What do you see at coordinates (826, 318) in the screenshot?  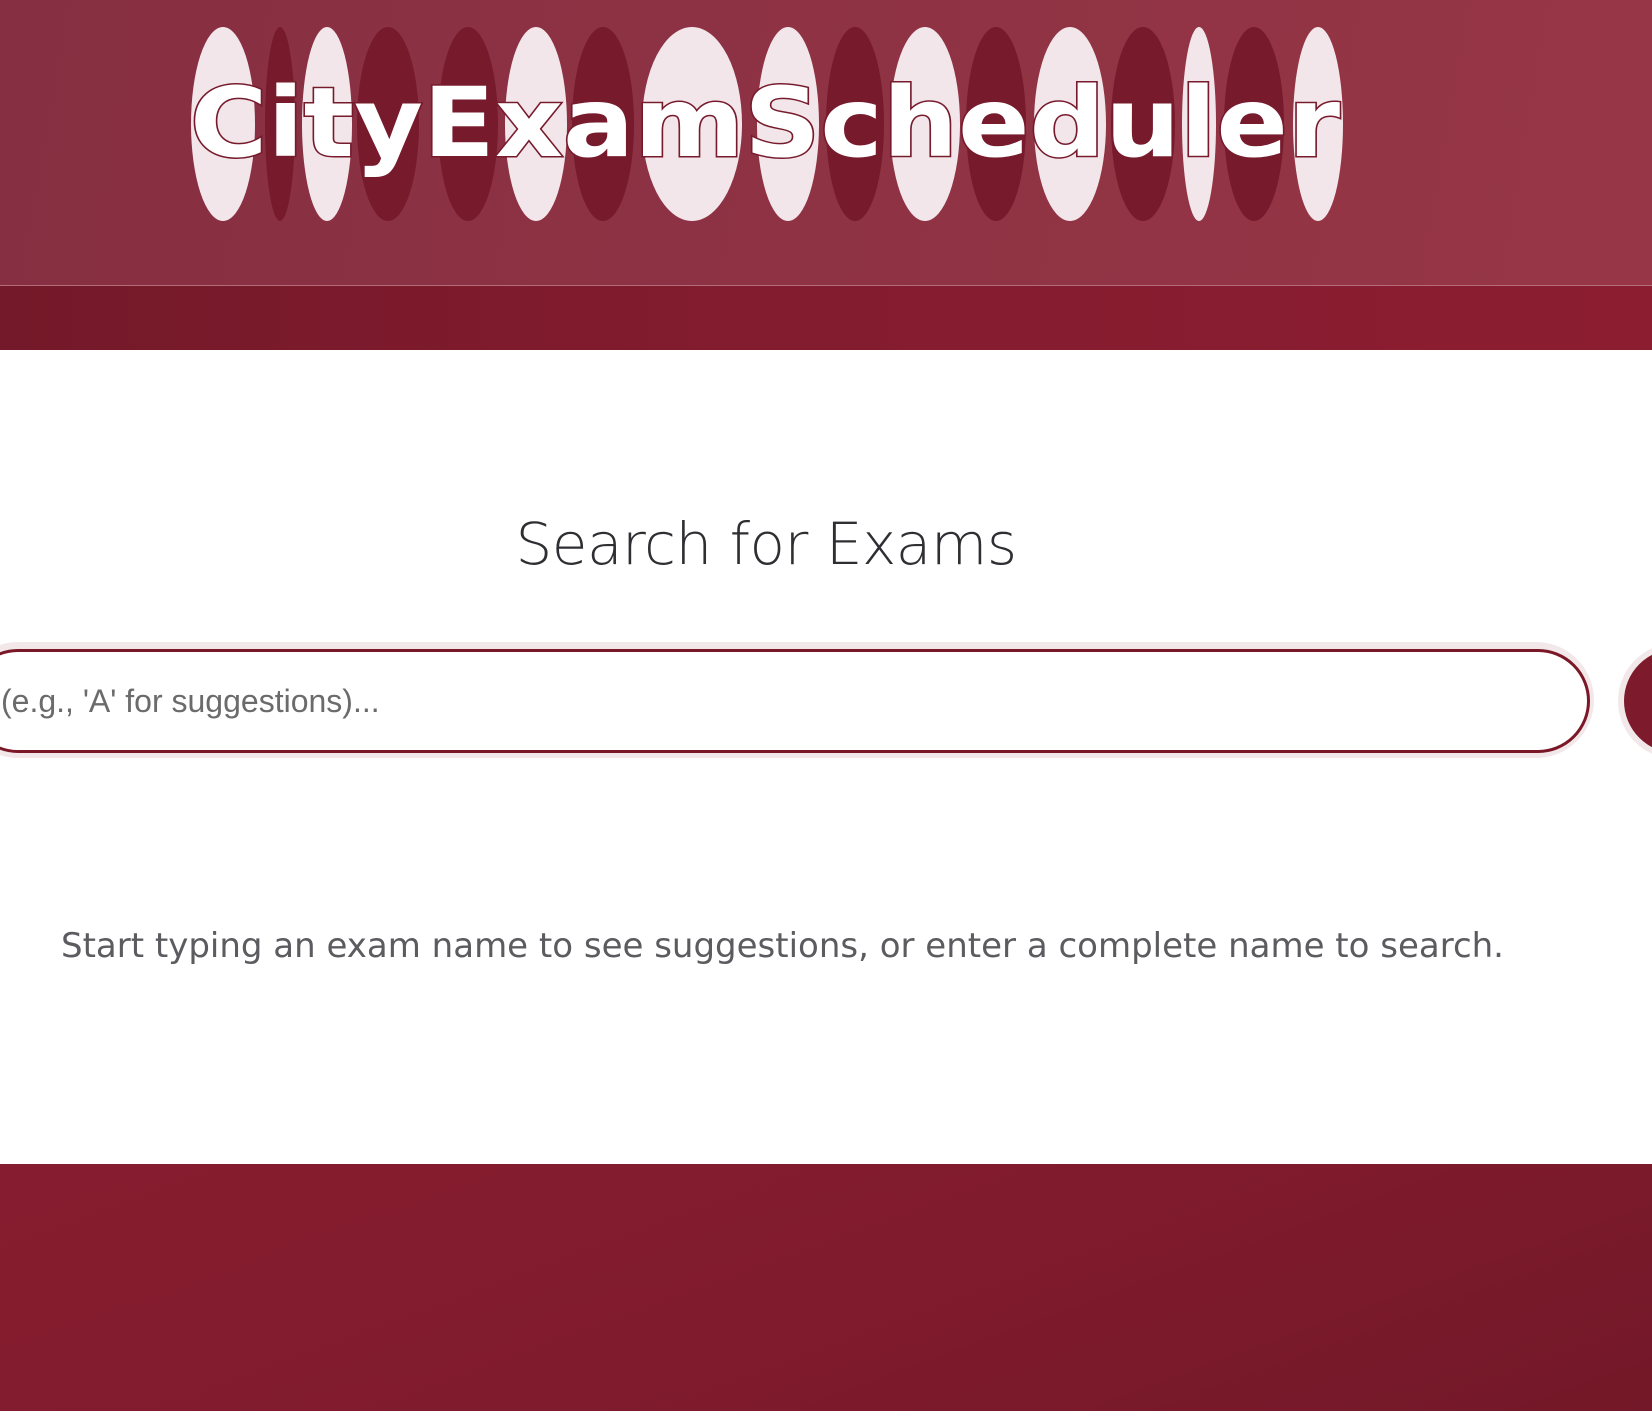 I see `nav-bar` at bounding box center [826, 318].